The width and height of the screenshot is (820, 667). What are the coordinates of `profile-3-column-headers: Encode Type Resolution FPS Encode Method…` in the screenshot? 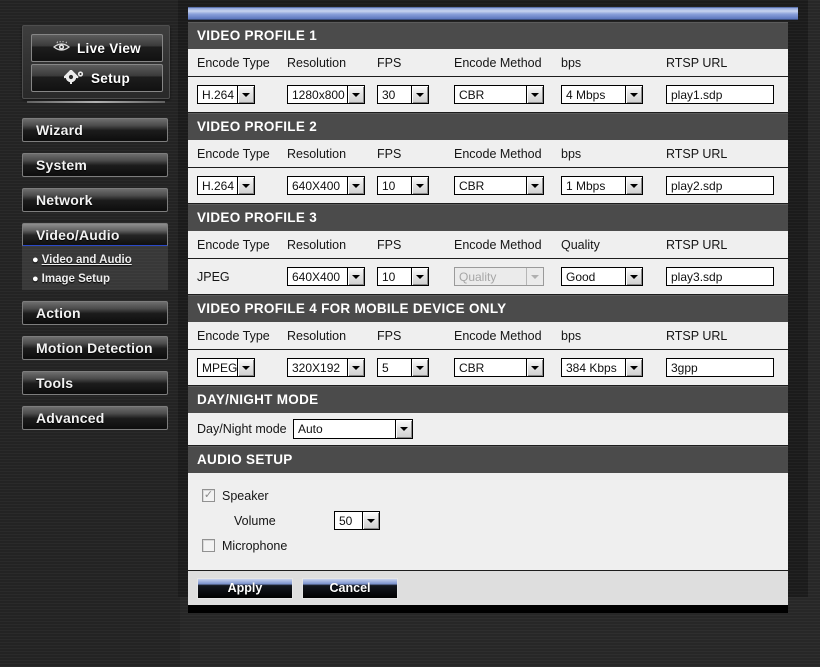 It's located at (488, 245).